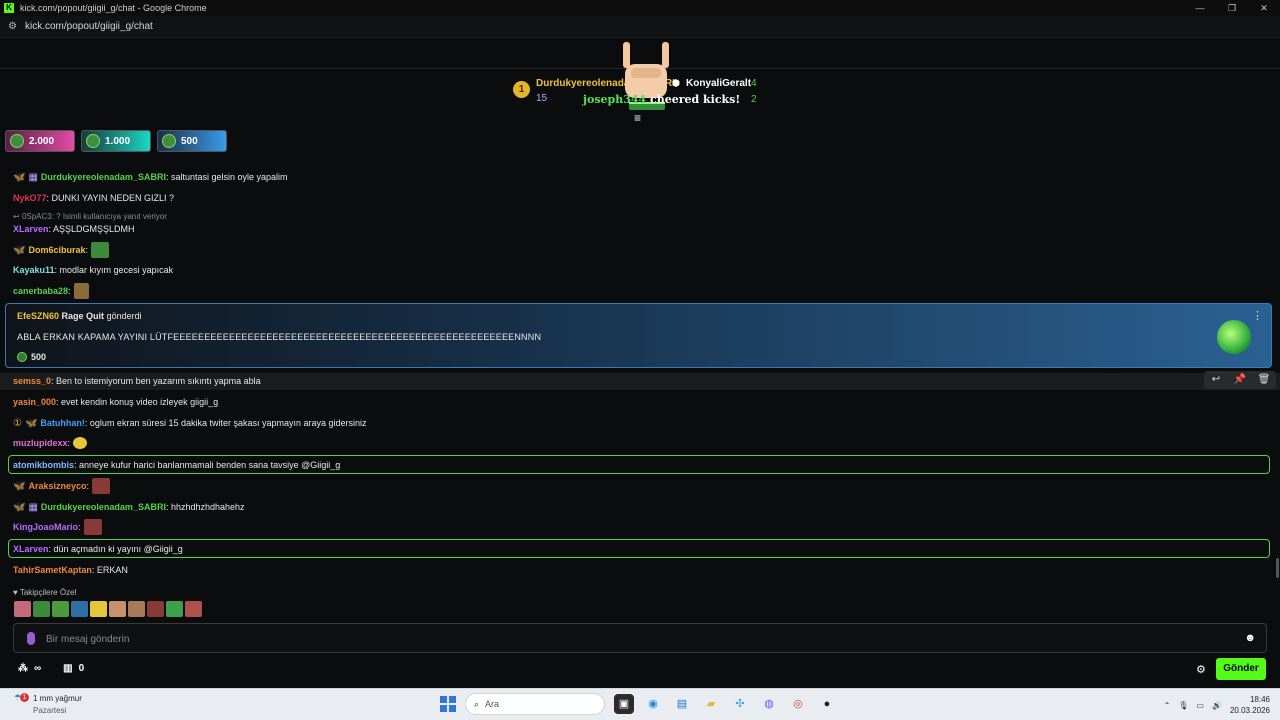 This screenshot has height=720, width=1280. I want to click on microphone-icon, so click(31, 638).